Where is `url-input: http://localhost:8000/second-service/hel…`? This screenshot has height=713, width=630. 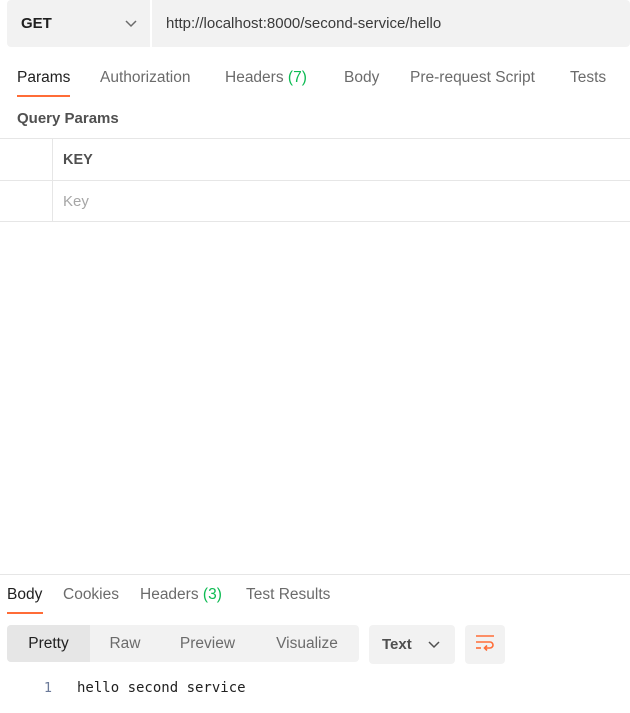
url-input: http://localhost:8000/second-service/hel… is located at coordinates (391, 23).